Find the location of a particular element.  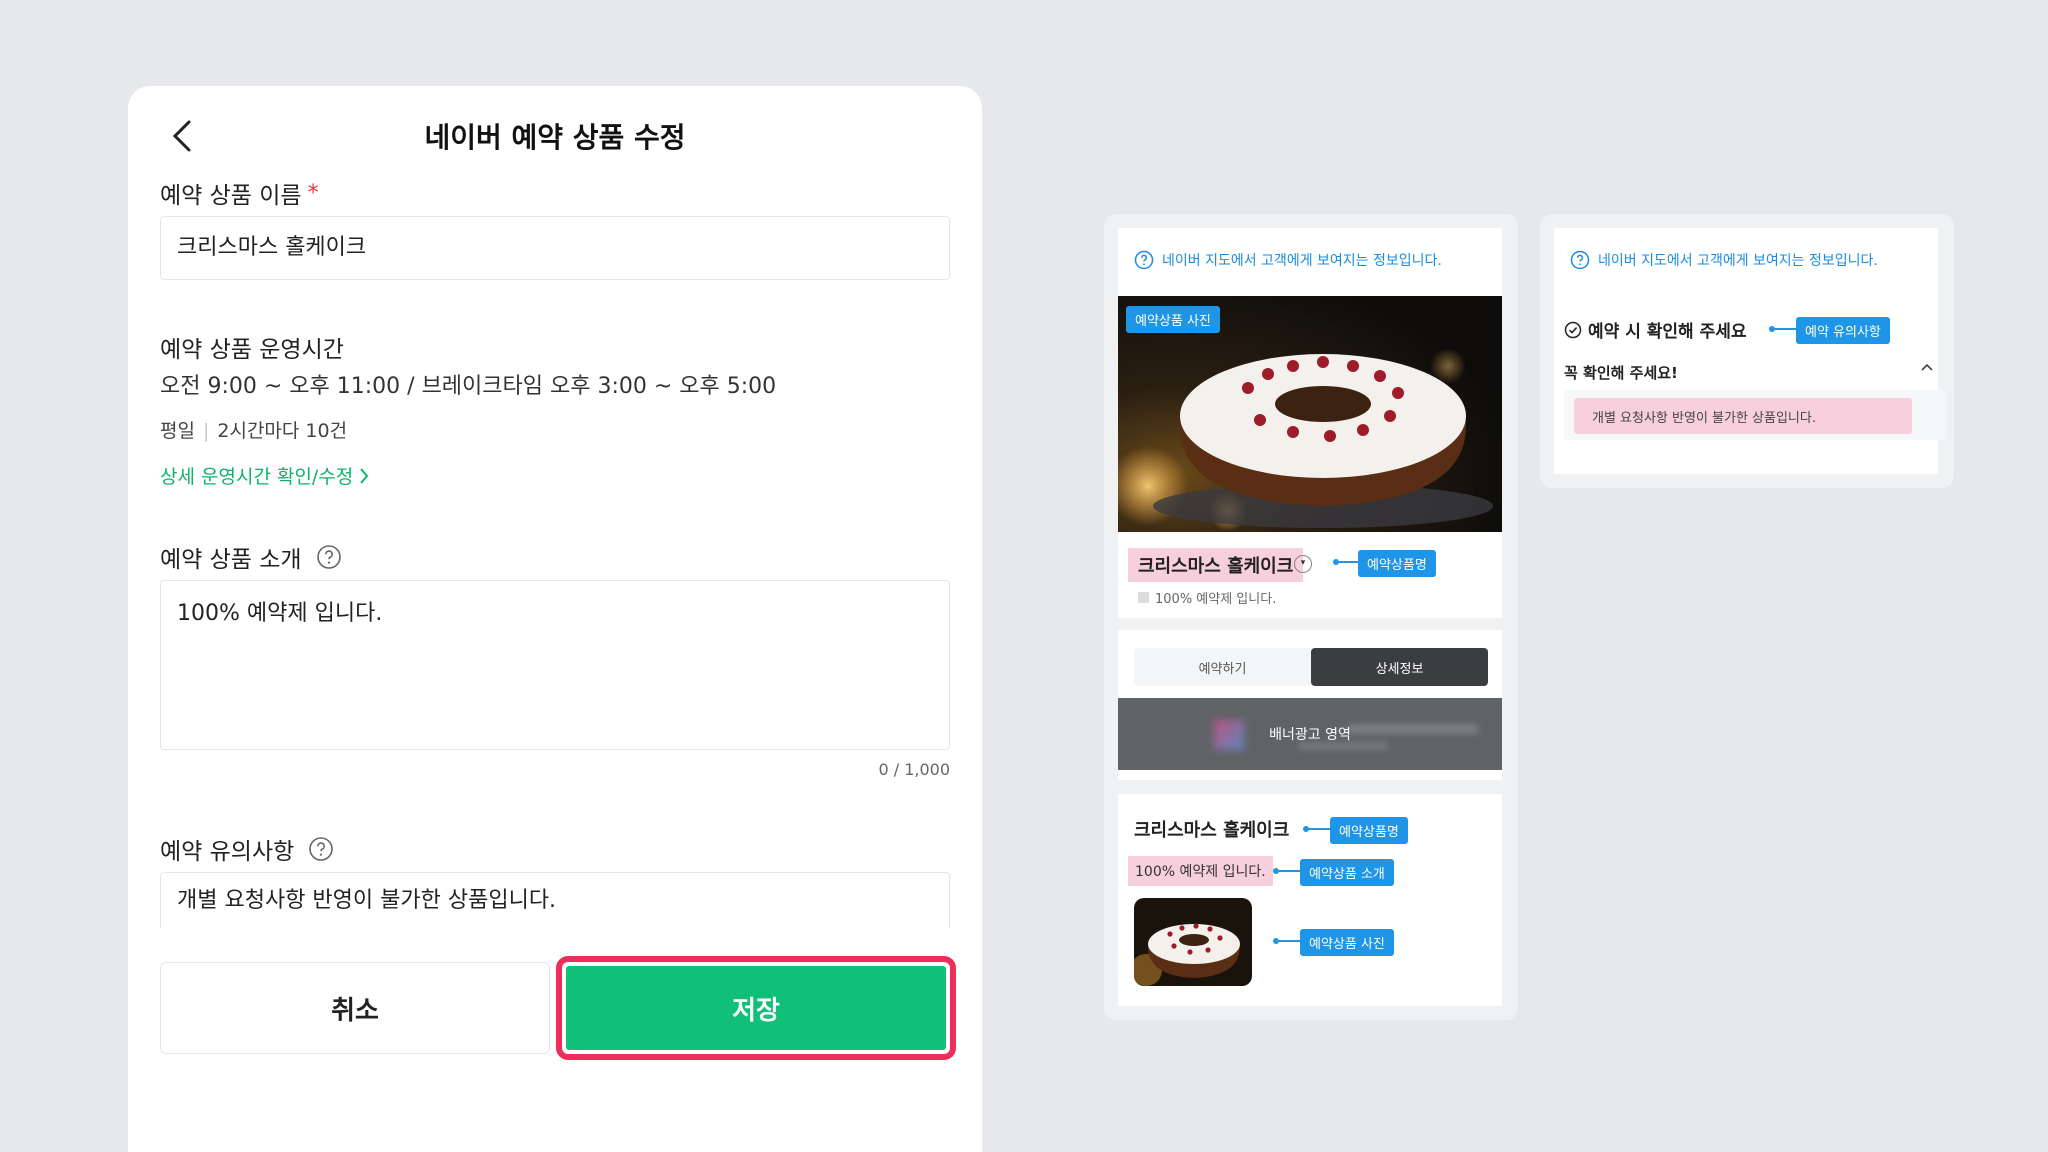

intro-label: 예약 상품 소개 is located at coordinates (251, 557).